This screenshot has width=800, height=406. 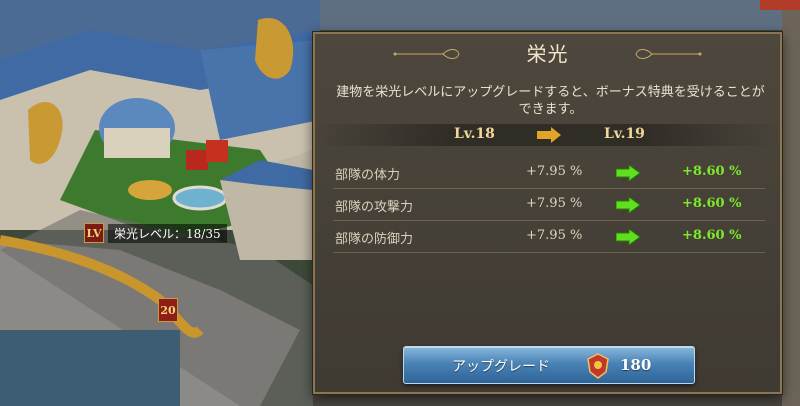 I want to click on gem-crest-icon, so click(x=598, y=366).